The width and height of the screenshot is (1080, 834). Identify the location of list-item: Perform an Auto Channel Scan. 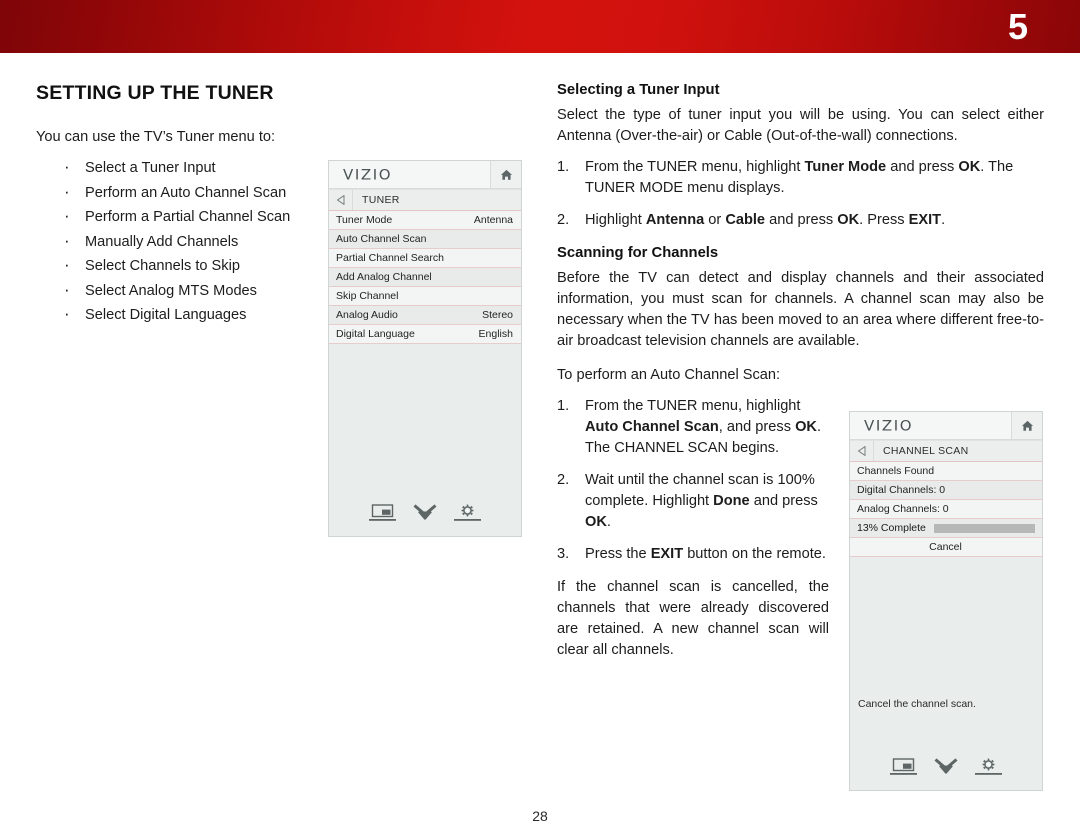
(183, 193).